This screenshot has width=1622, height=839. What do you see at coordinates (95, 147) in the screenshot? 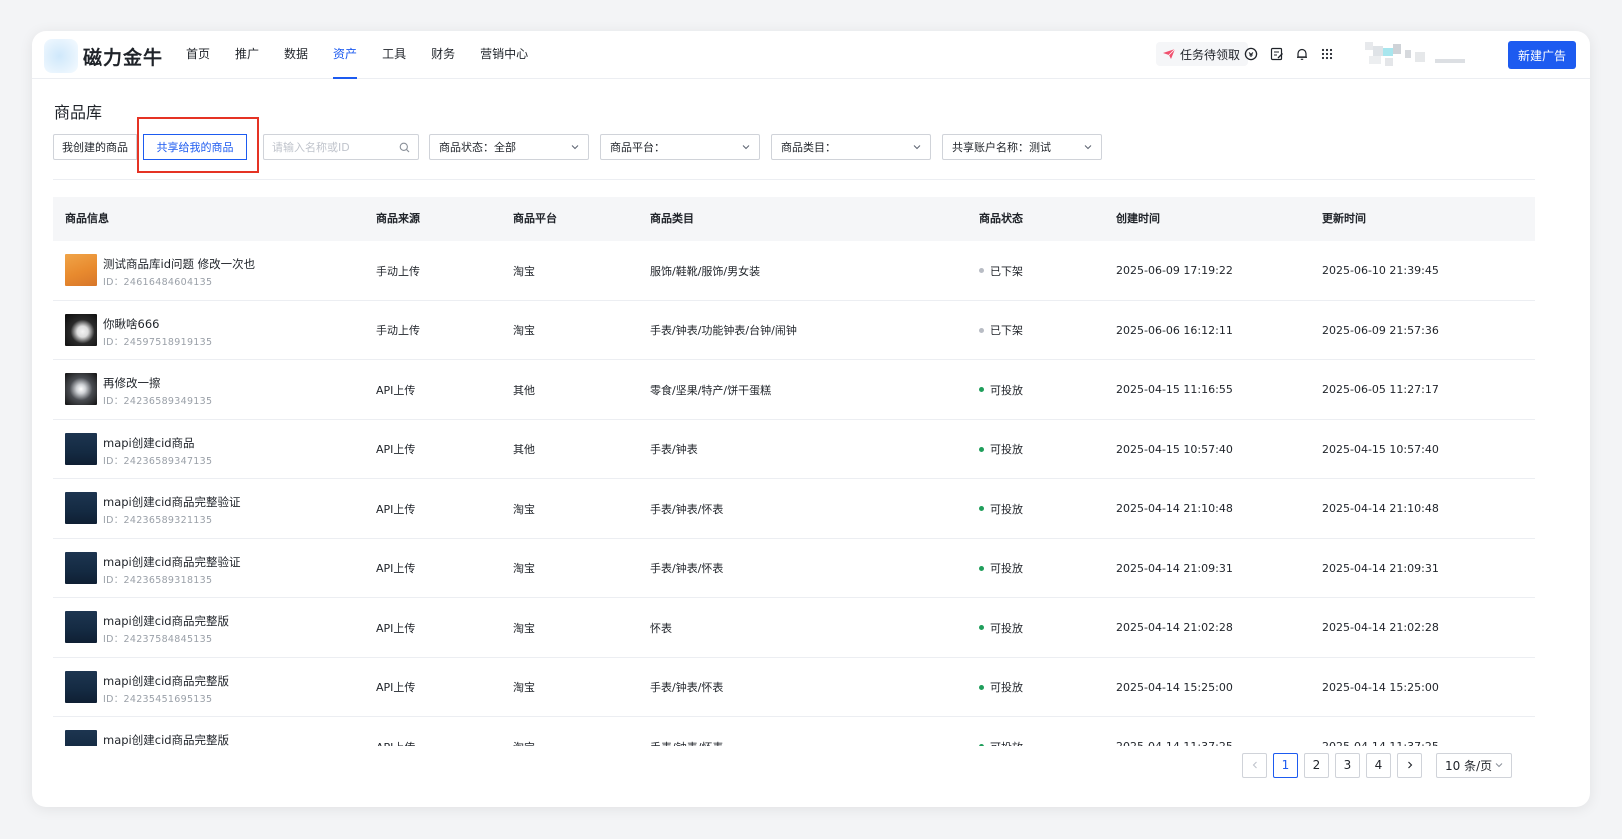
I see `tab-my-products: 我创建的商品` at bounding box center [95, 147].